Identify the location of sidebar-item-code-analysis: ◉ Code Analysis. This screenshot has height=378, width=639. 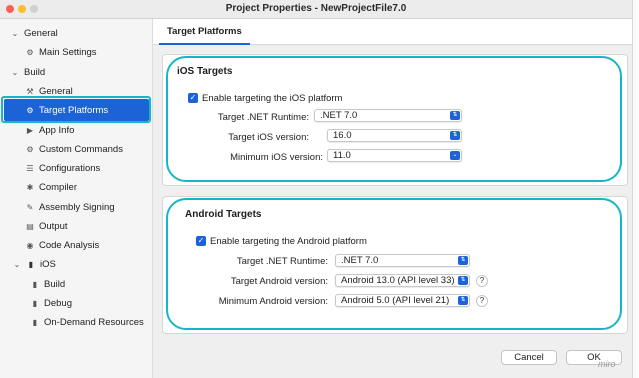
(62, 245).